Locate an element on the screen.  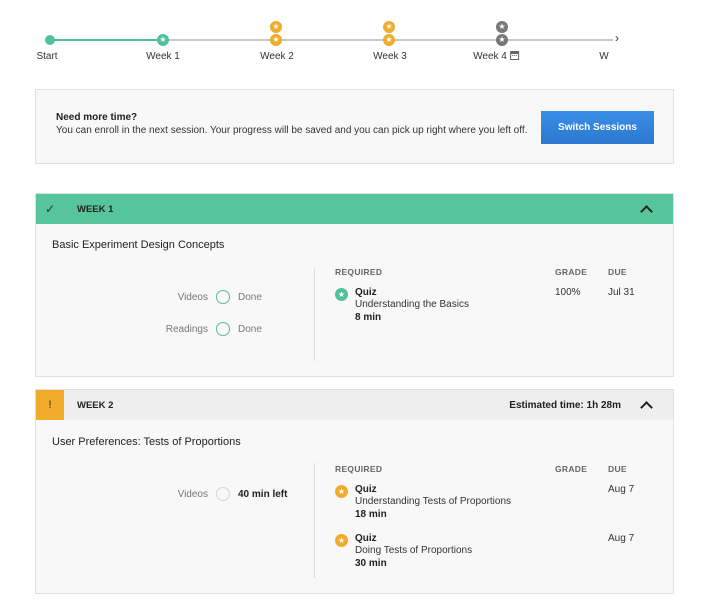
timeline-week1-star-icon: ★ is located at coordinates (163, 40).